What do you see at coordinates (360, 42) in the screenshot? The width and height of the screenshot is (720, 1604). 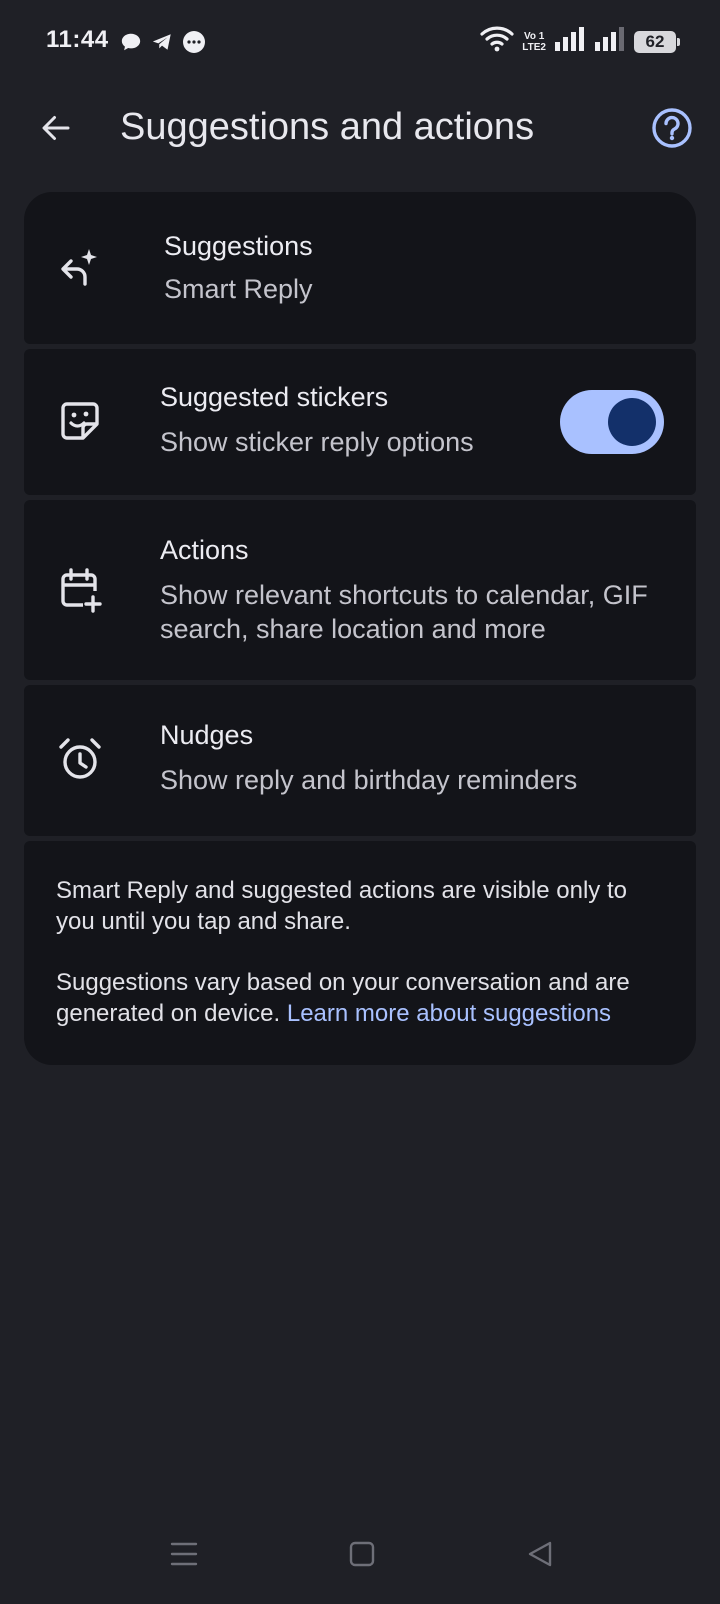 I see `status-bar: 11:44 Vo 1 LTE2 62` at bounding box center [360, 42].